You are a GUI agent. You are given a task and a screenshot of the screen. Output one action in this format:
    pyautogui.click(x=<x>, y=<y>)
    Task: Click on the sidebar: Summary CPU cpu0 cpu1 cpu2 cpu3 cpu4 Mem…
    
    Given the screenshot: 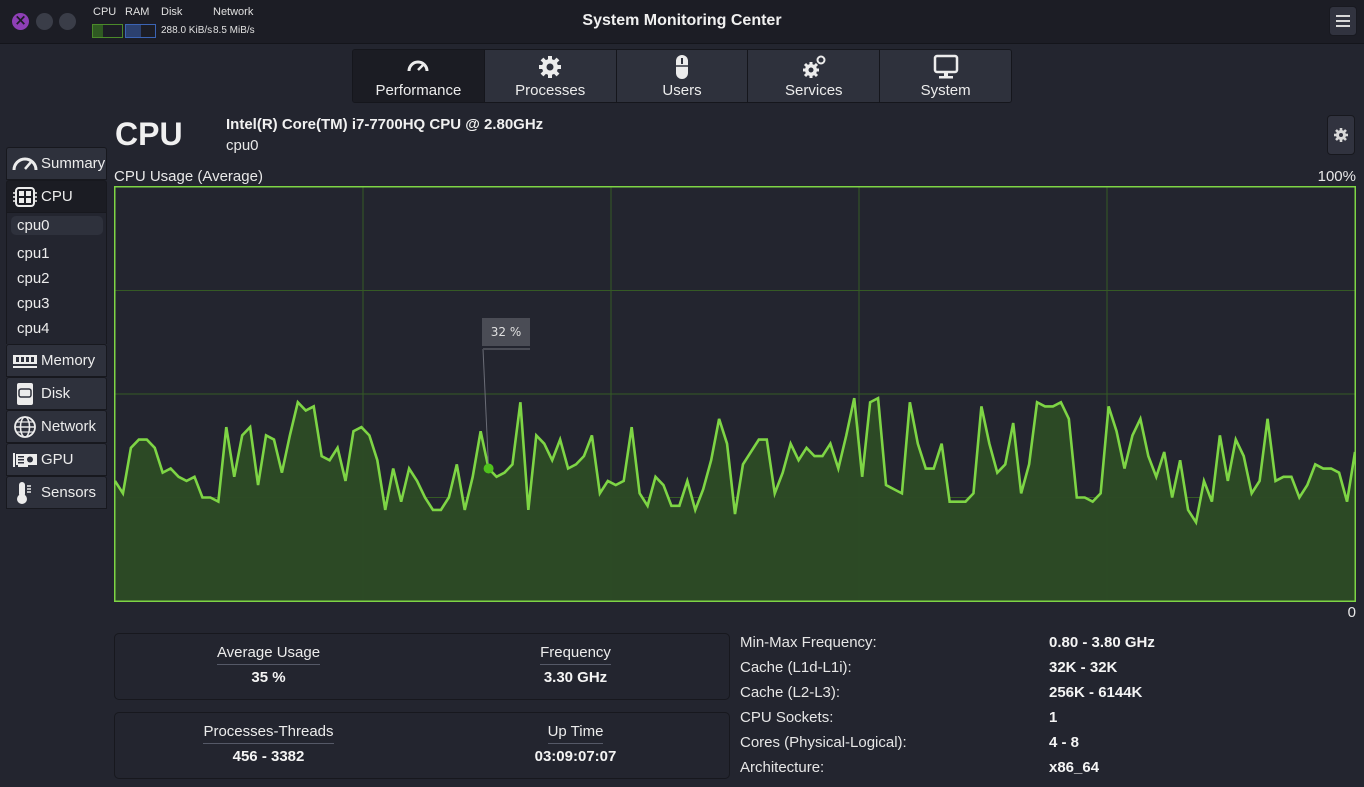 What is the action you would take?
    pyautogui.click(x=56, y=328)
    